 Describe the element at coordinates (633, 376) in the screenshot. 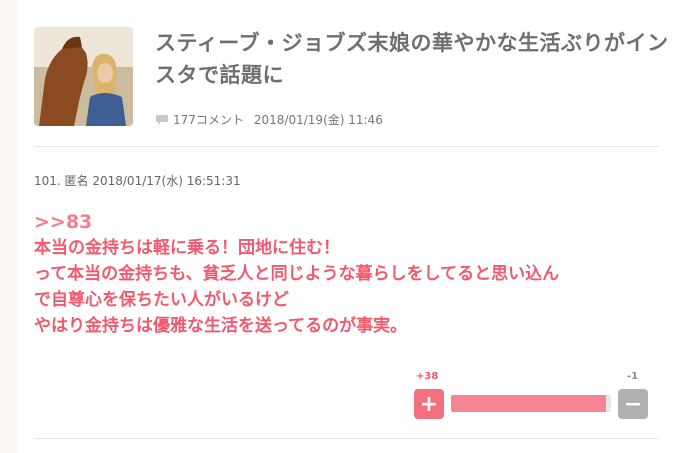

I see `minus-vote-count: -1` at that location.